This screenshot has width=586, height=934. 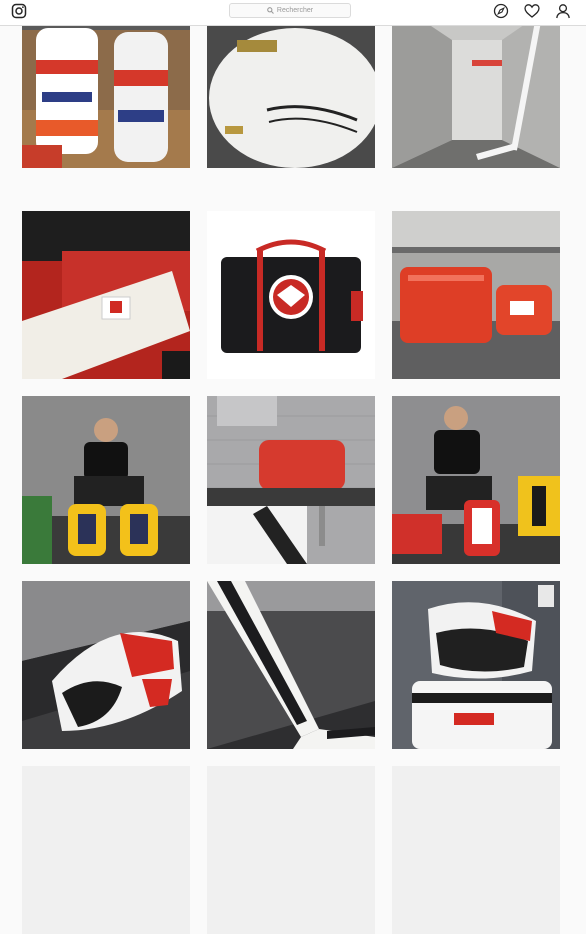 I want to click on profile-person-icon, so click(x=563, y=11).